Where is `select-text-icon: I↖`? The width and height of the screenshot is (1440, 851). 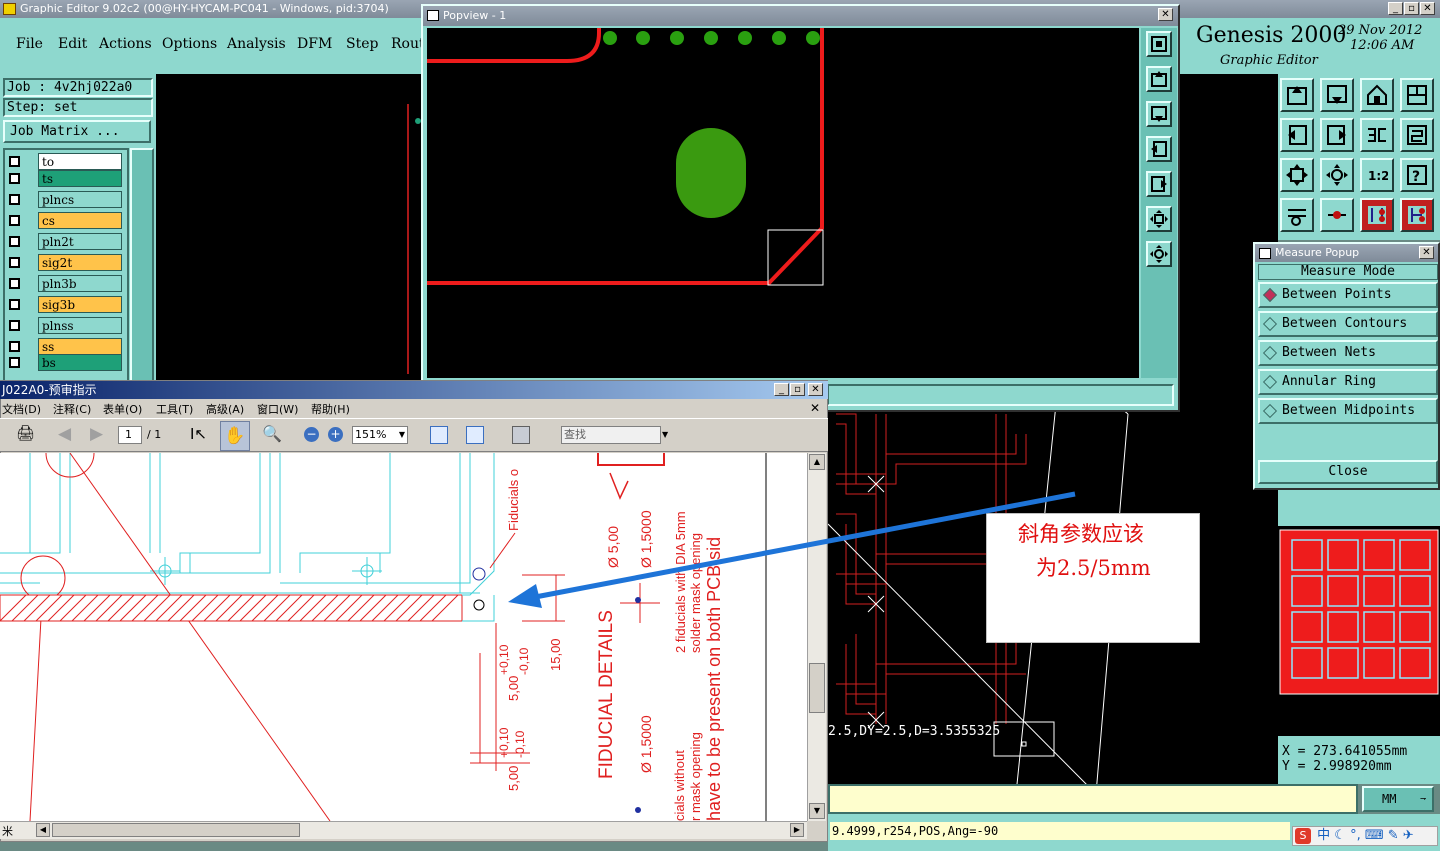
select-text-icon: I↖ is located at coordinates (198, 434).